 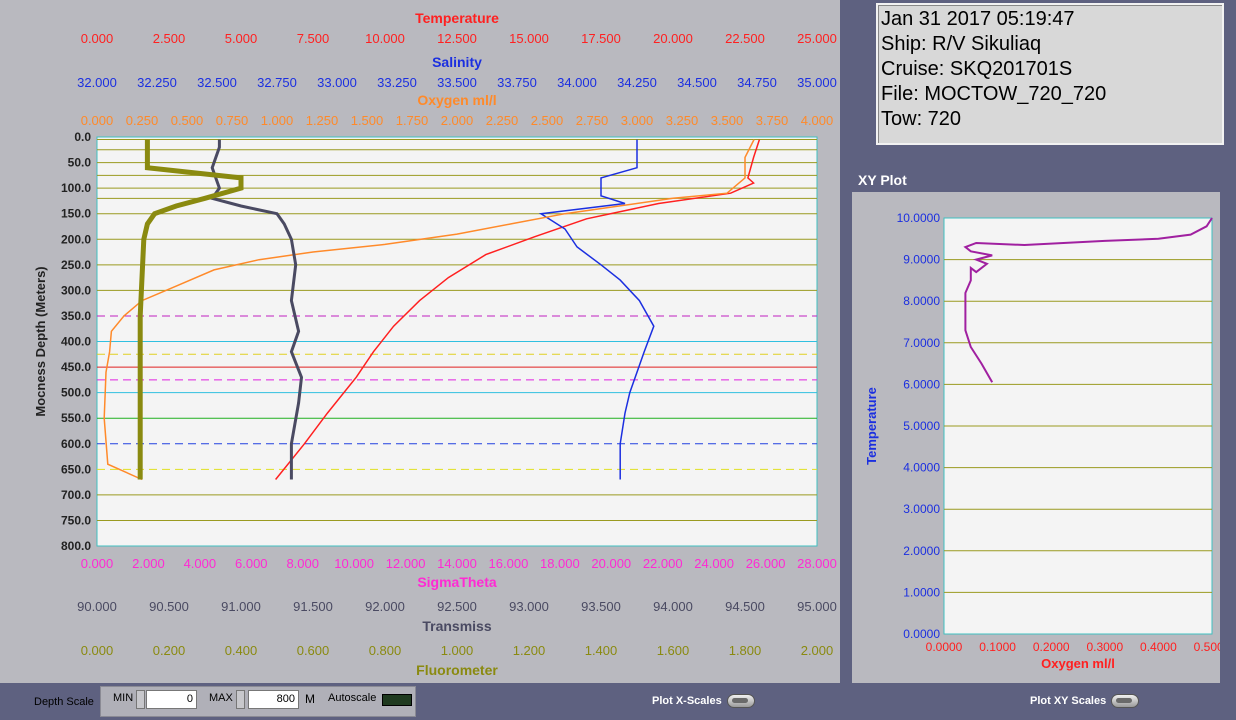 I want to click on xy-x-tick: 0.4000, so click(x=1158, y=647).